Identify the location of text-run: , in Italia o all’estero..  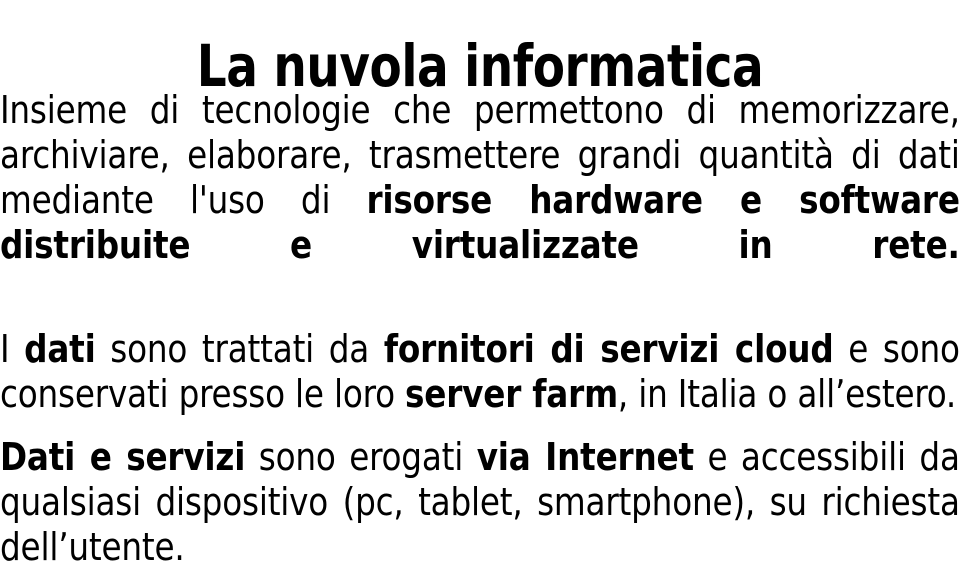
(787, 394).